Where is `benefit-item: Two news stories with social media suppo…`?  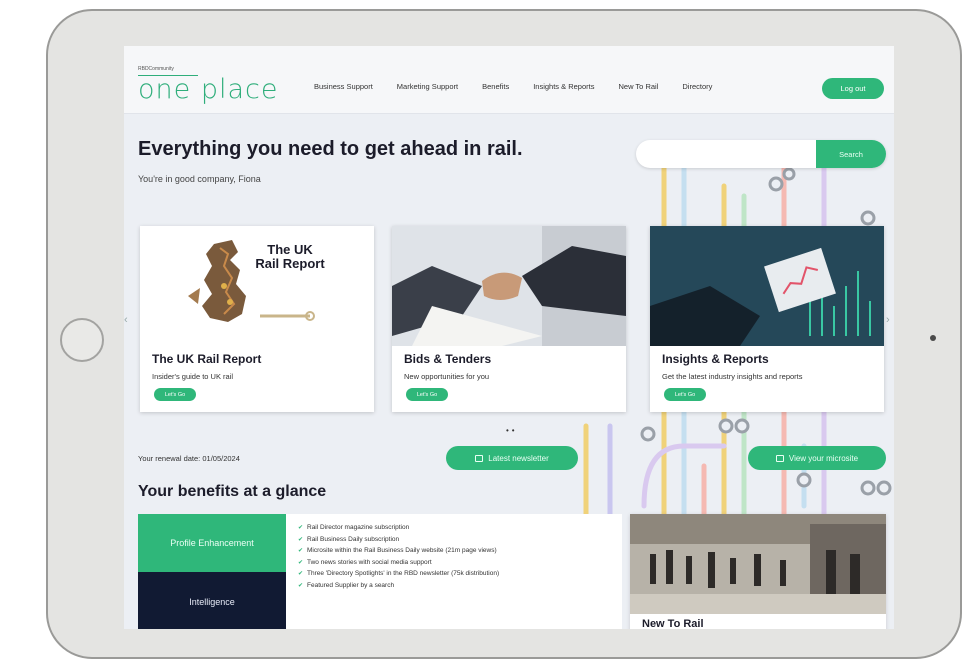 benefit-item: Two news stories with social media suppo… is located at coordinates (456, 563).